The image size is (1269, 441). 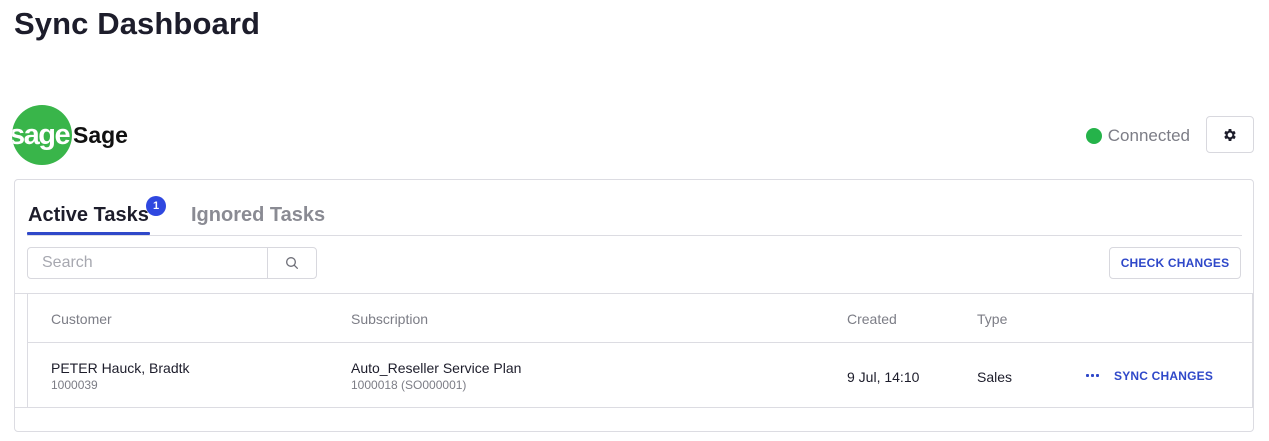 What do you see at coordinates (409, 385) in the screenshot?
I see `subscription-id: 1000018 (SO000001)` at bounding box center [409, 385].